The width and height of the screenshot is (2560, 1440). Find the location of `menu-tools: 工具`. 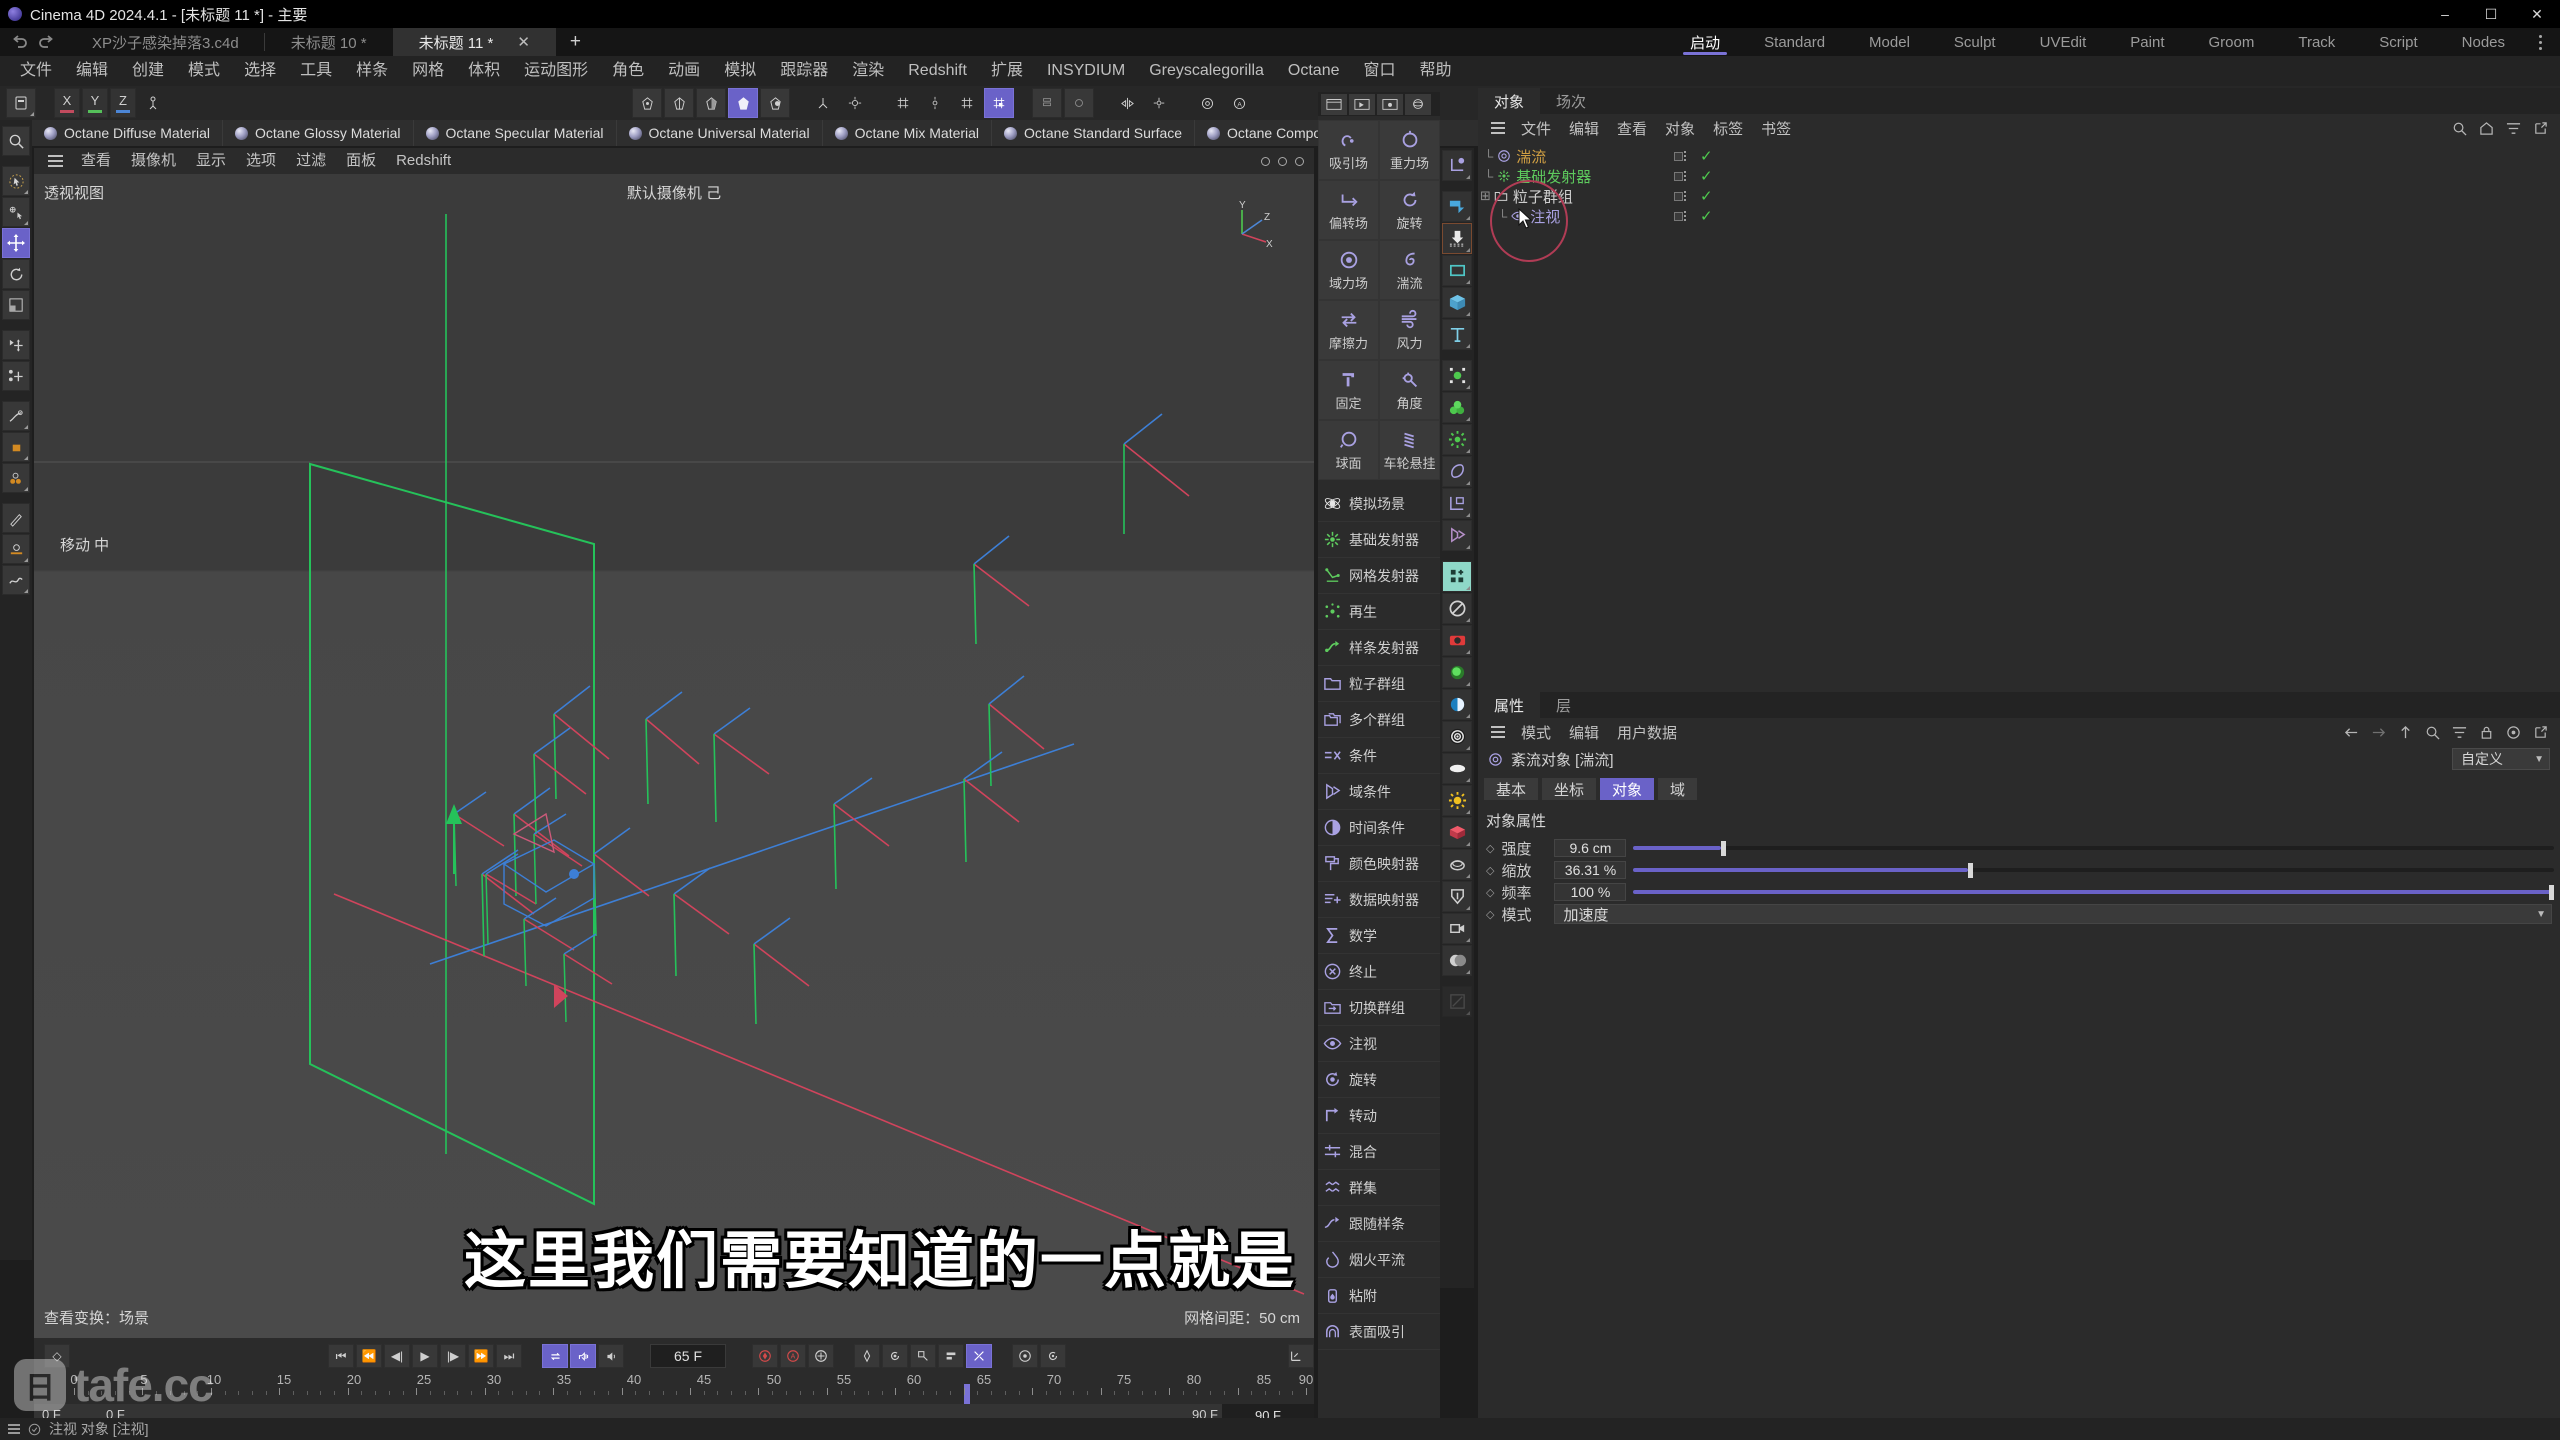

menu-tools: 工具 is located at coordinates (316, 71).